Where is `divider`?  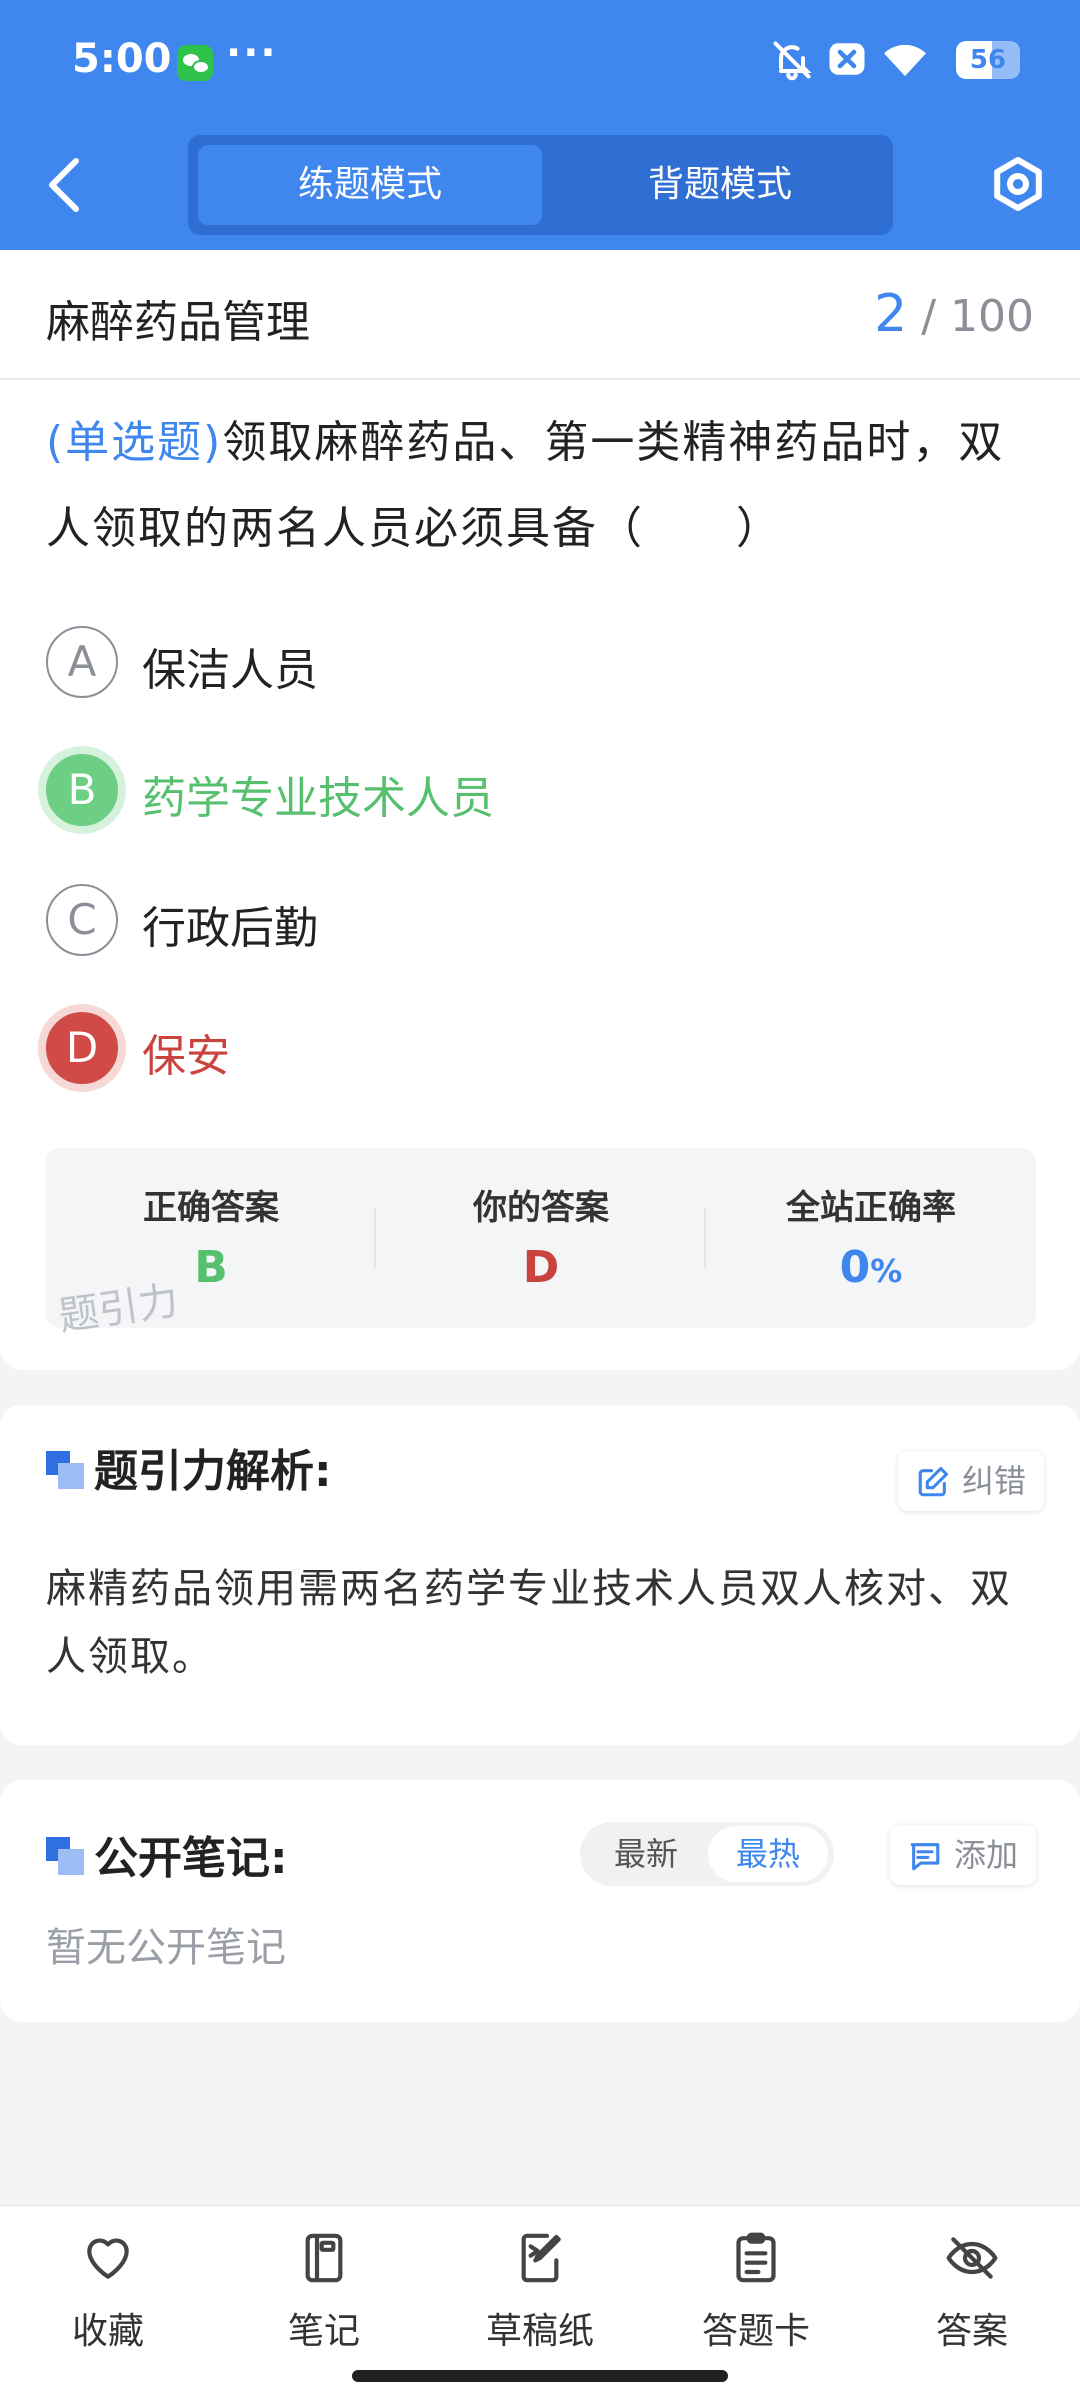
divider is located at coordinates (540, 379).